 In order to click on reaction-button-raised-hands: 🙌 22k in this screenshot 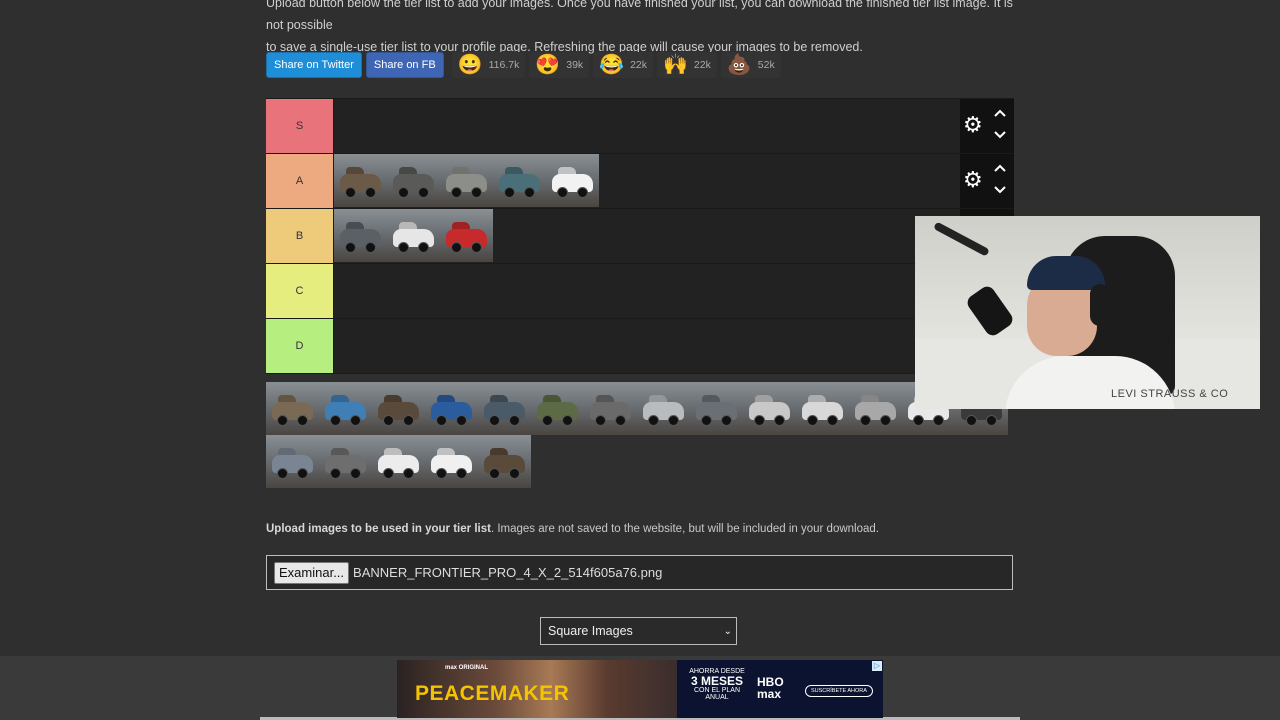, I will do `click(687, 65)`.